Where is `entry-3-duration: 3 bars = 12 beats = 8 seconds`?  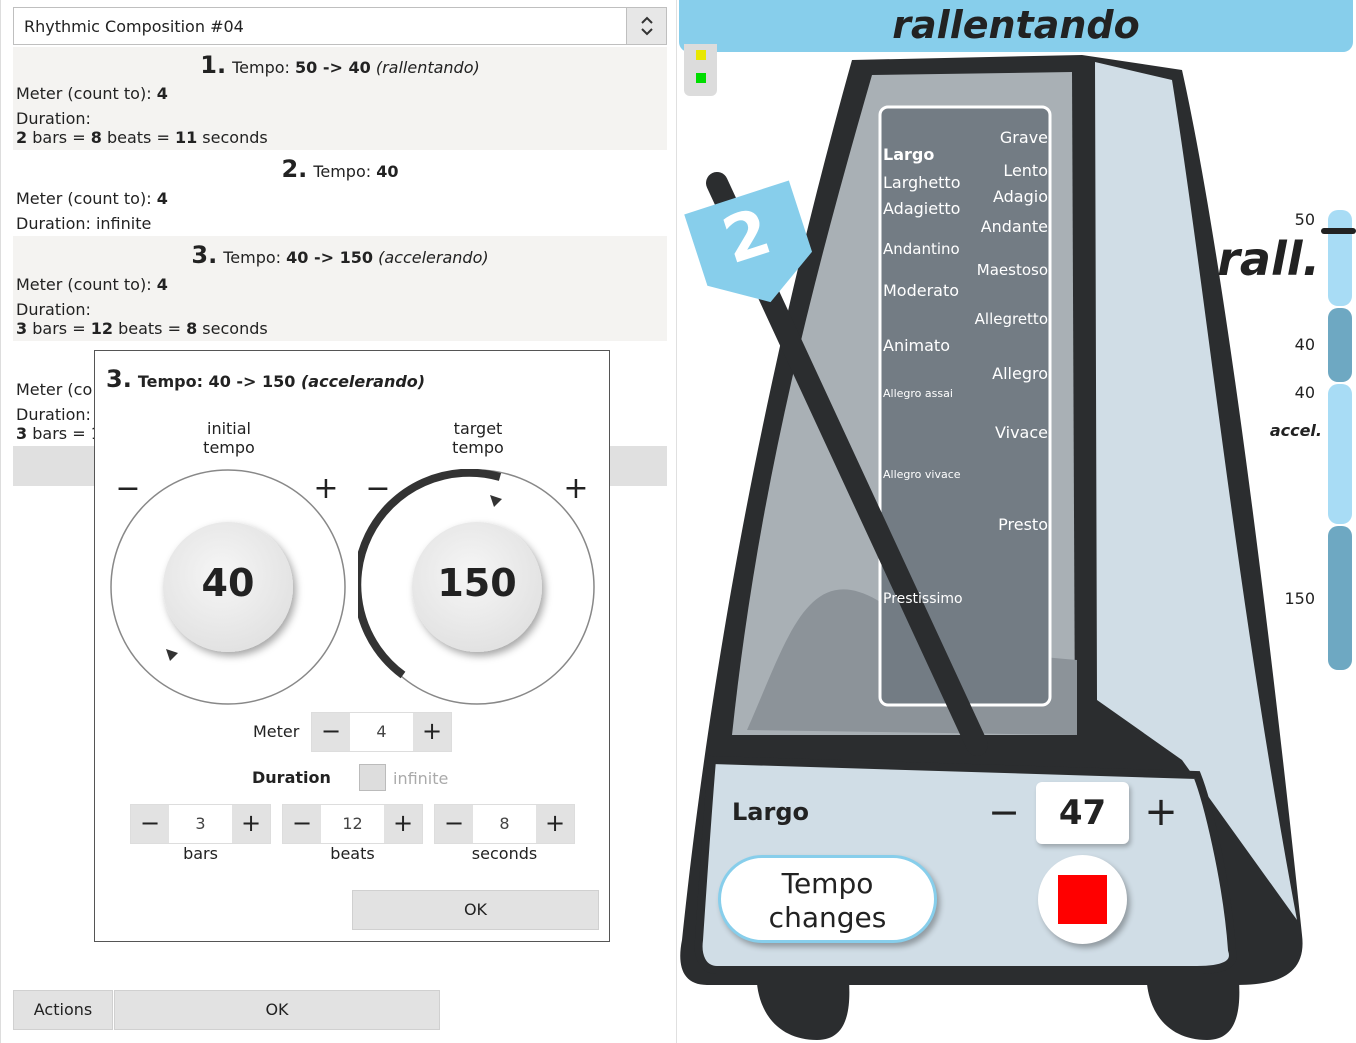 entry-3-duration: 3 bars = 12 beats = 8 seconds is located at coordinates (142, 328).